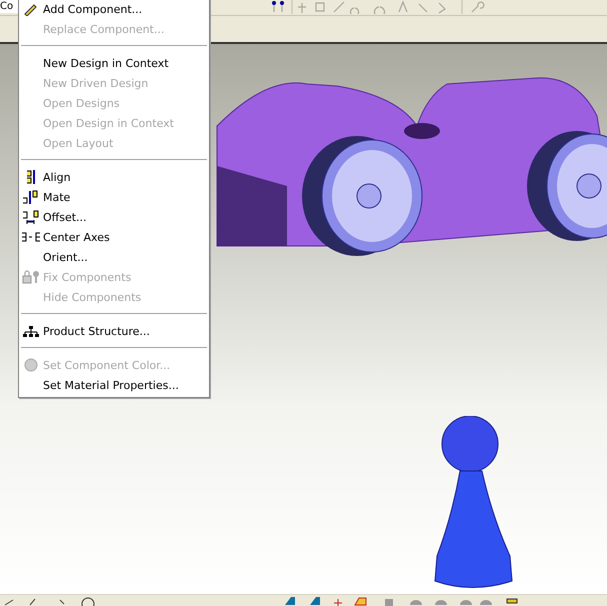 This screenshot has width=607, height=606. I want to click on mate-icon, so click(31, 197).